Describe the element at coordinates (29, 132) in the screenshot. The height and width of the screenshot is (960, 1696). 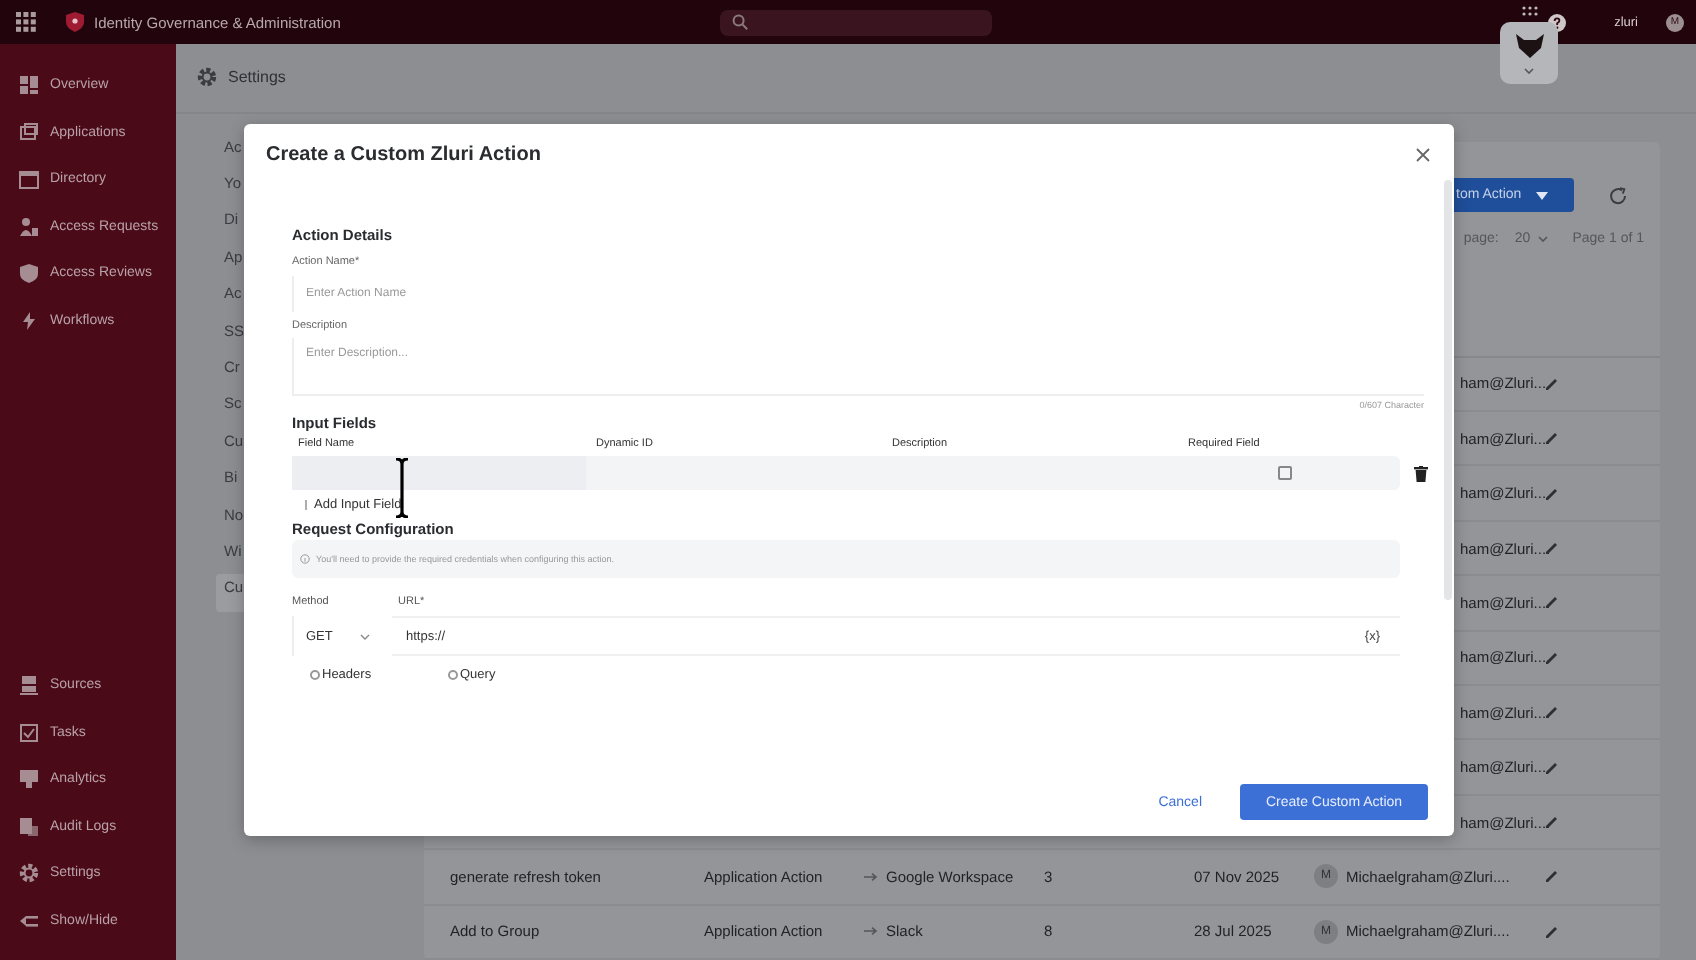
I see `window-icon` at that location.